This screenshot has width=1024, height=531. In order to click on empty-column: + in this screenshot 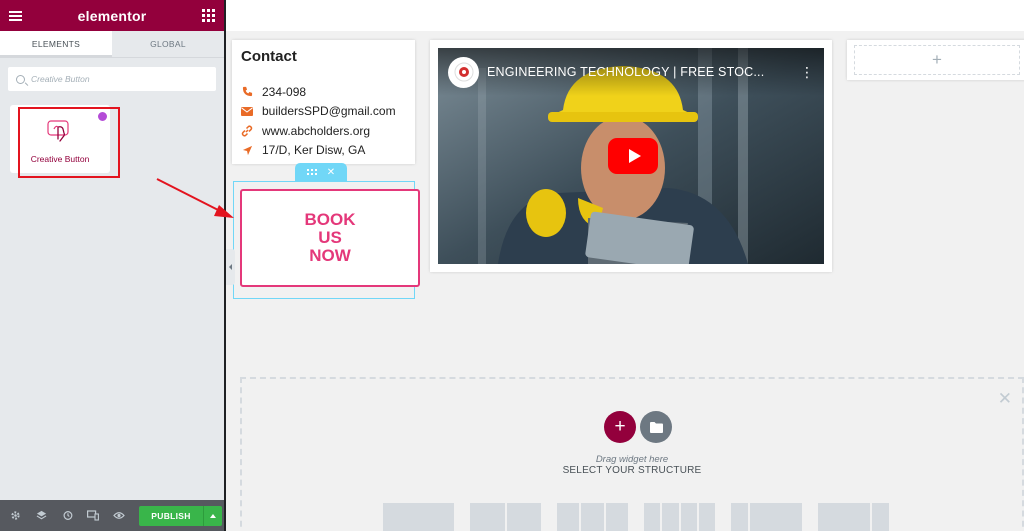, I will do `click(935, 60)`.